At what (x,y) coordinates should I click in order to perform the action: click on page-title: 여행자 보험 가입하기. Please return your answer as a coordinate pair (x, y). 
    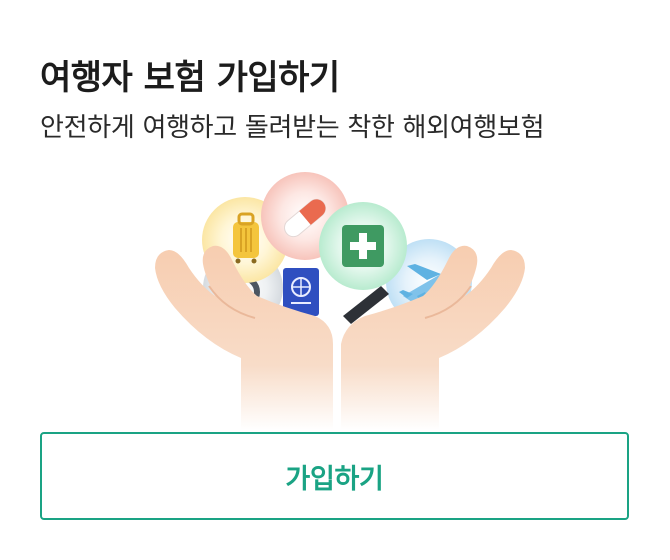
    Looking at the image, I should click on (190, 78).